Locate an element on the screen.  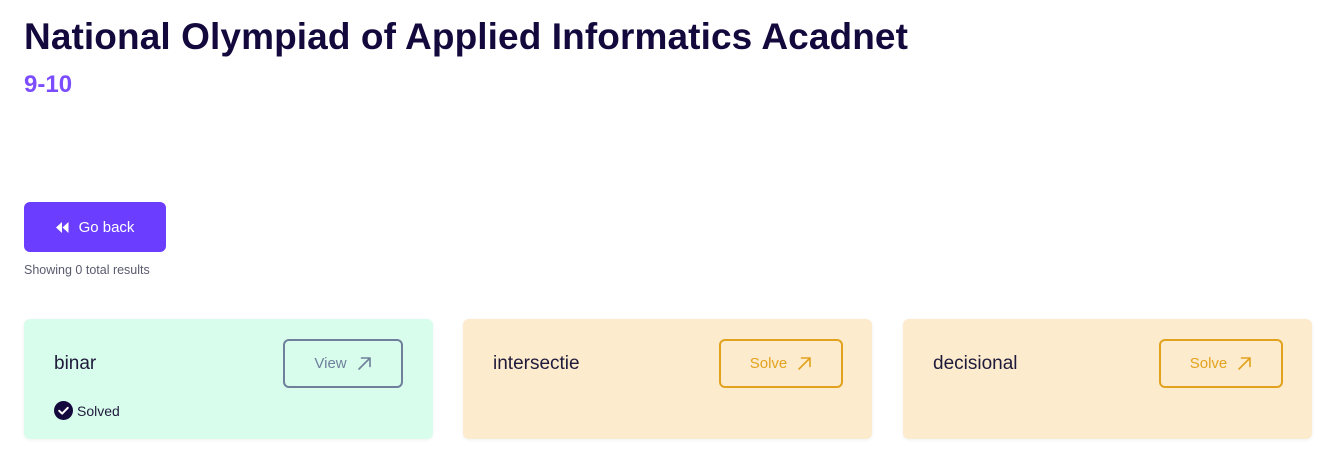
problem-card-decisional: decisional Solve is located at coordinates (1107, 379).